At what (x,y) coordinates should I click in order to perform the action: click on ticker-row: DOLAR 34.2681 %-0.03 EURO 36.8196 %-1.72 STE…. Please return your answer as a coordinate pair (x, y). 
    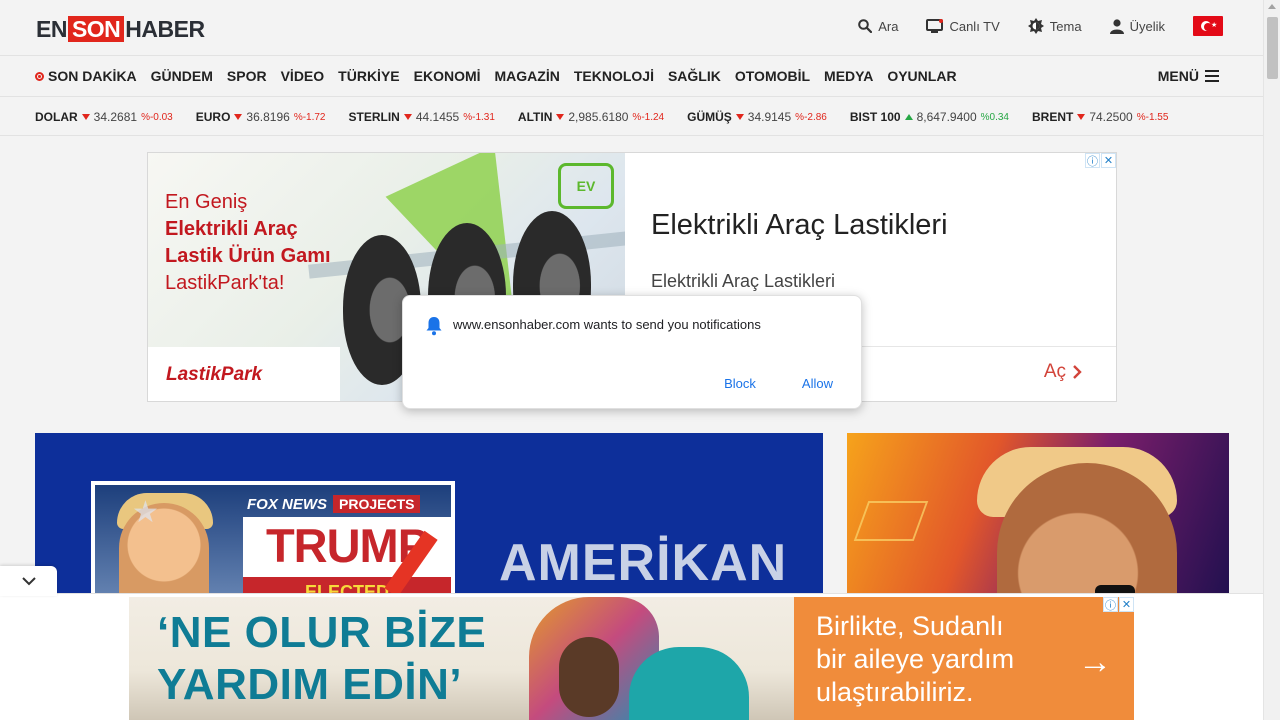
    Looking at the image, I should click on (601, 117).